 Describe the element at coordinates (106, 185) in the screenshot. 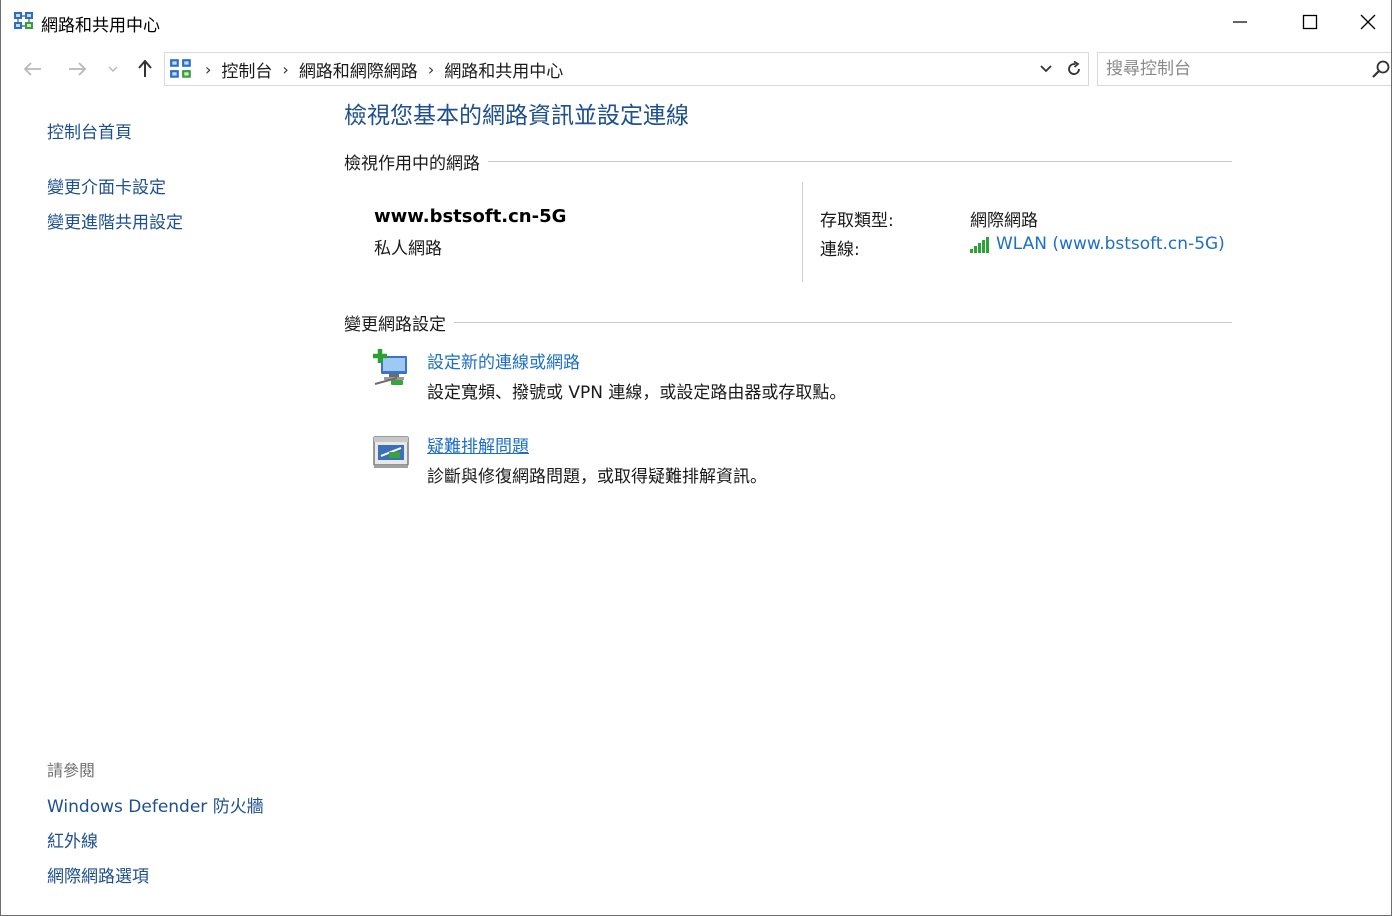

I see `change-adapter-settings-link: 變更介面卡設定` at that location.